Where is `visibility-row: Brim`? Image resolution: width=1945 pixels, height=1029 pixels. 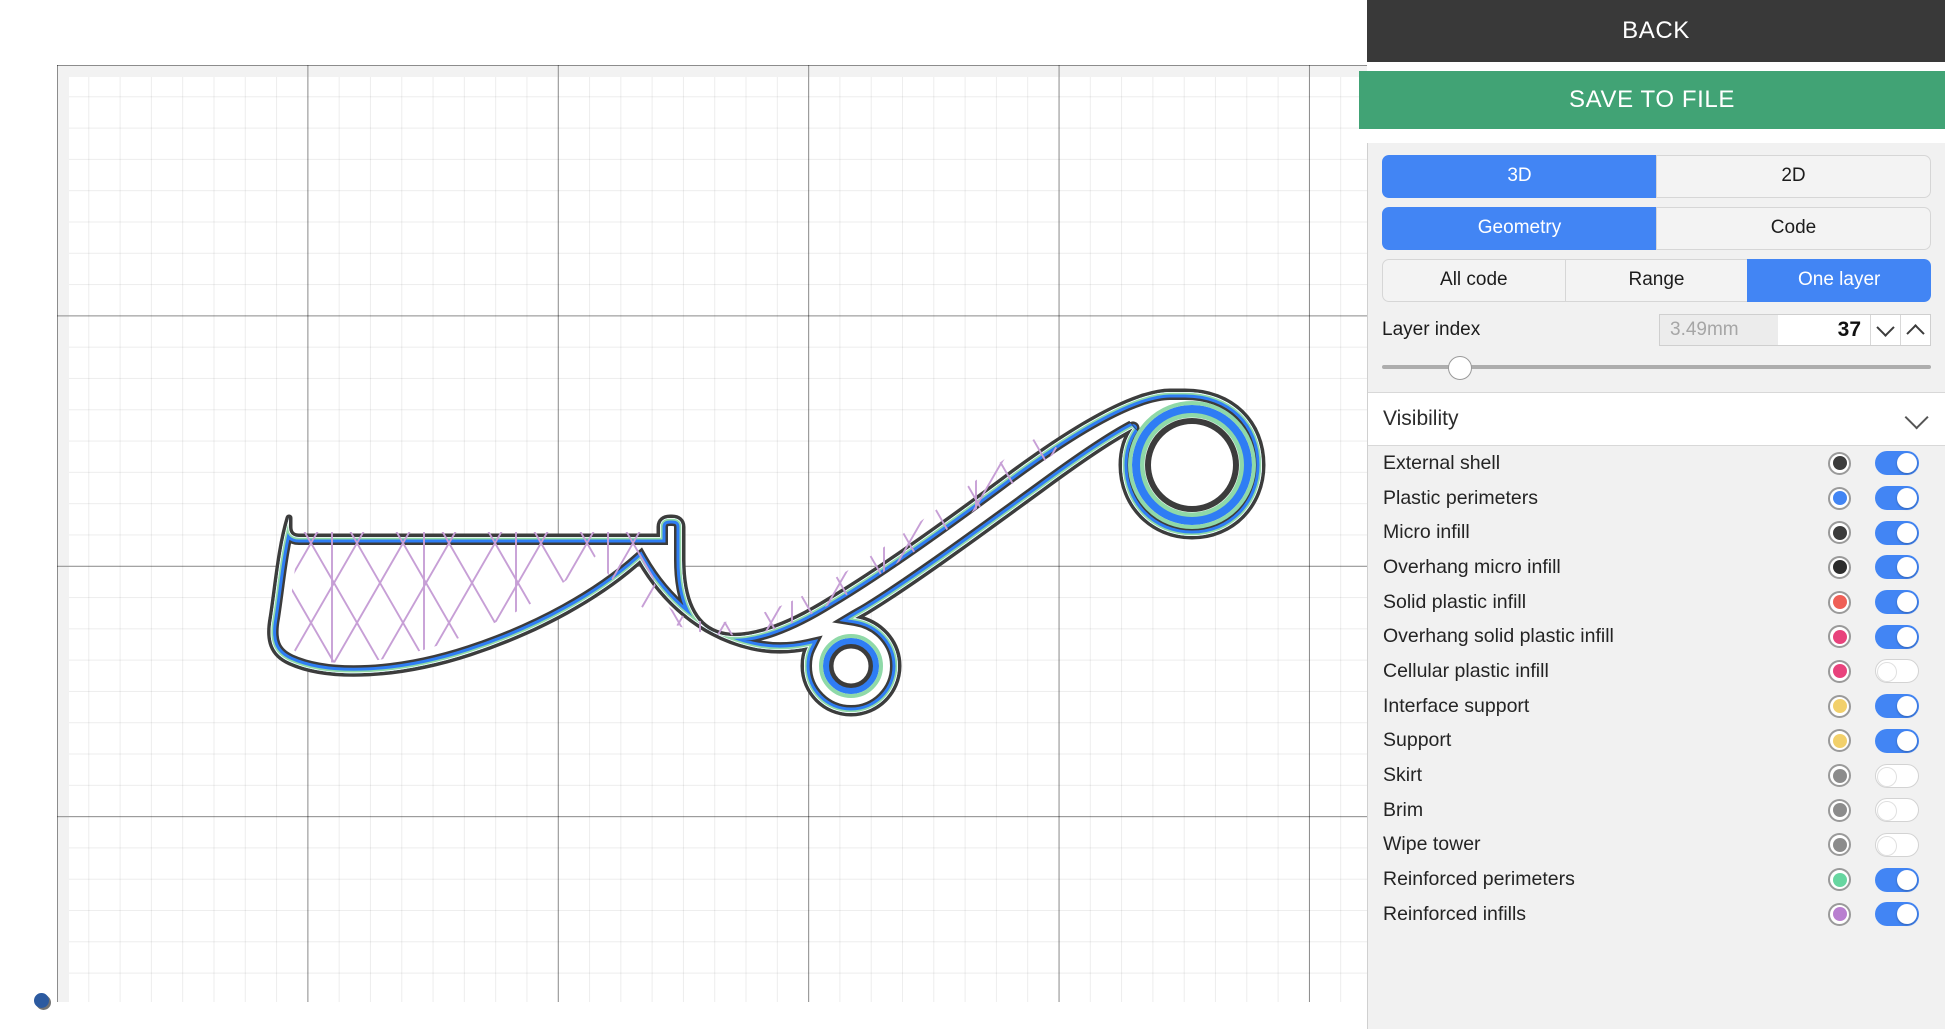 visibility-row: Brim is located at coordinates (1656, 810).